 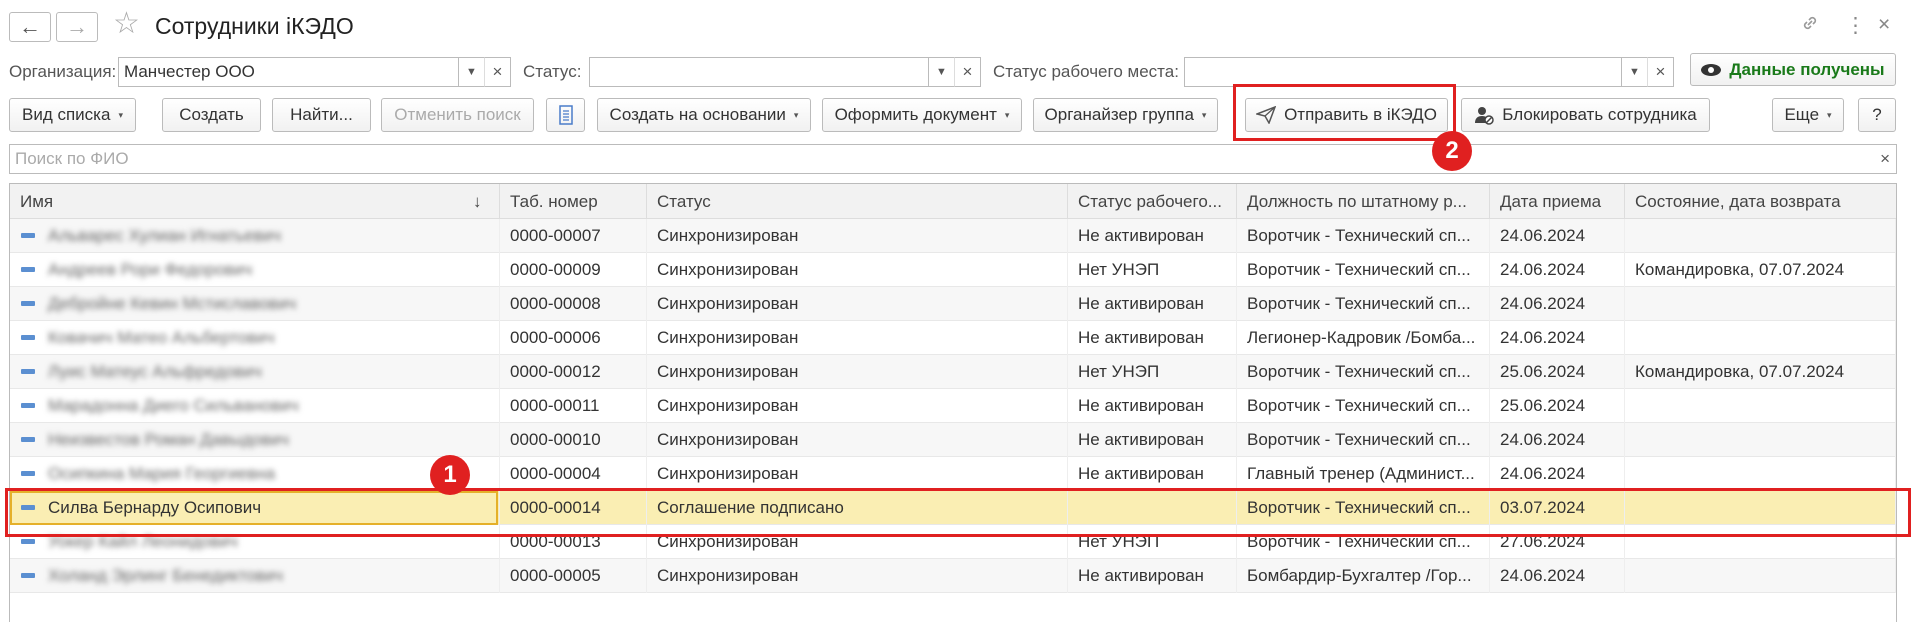 I want to click on data-received-label: Данные получены, so click(x=1807, y=69).